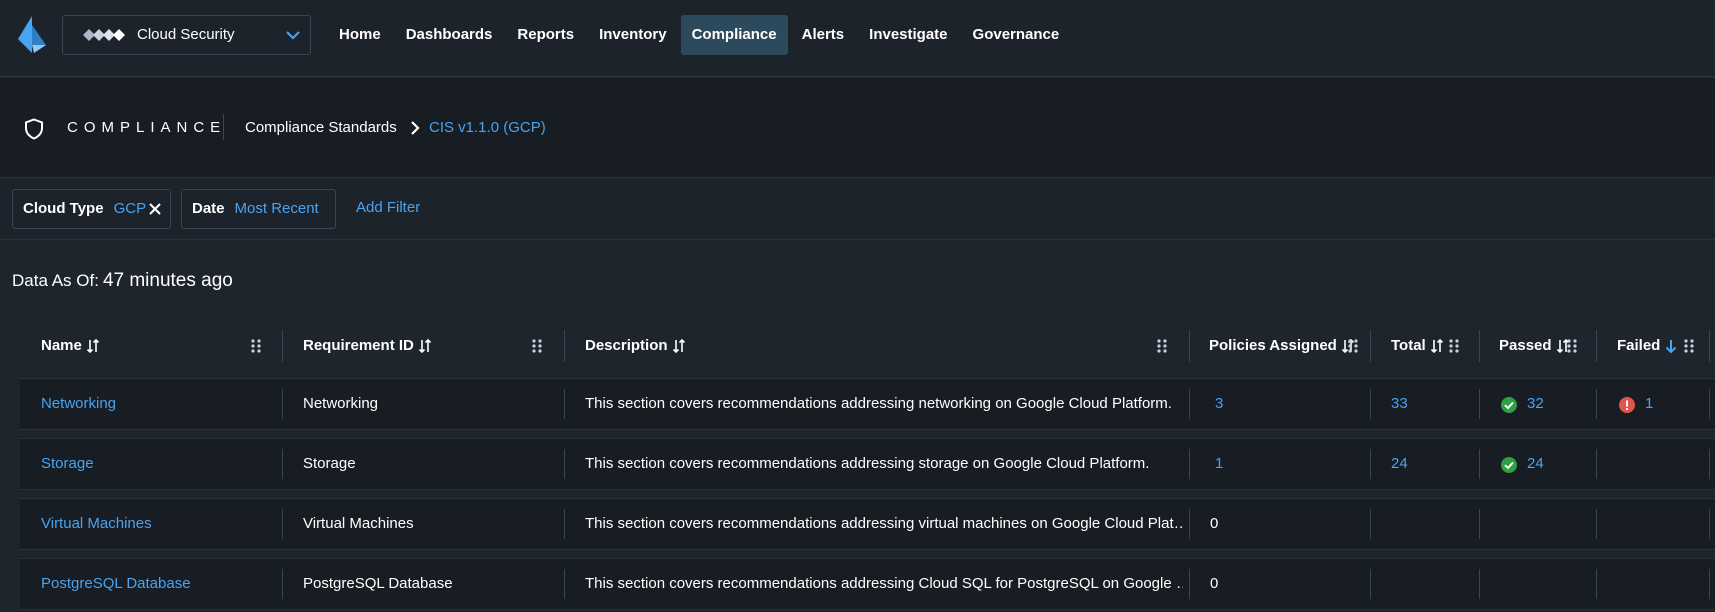 The width and height of the screenshot is (1715, 612). I want to click on nav-governance: Governance, so click(1016, 35).